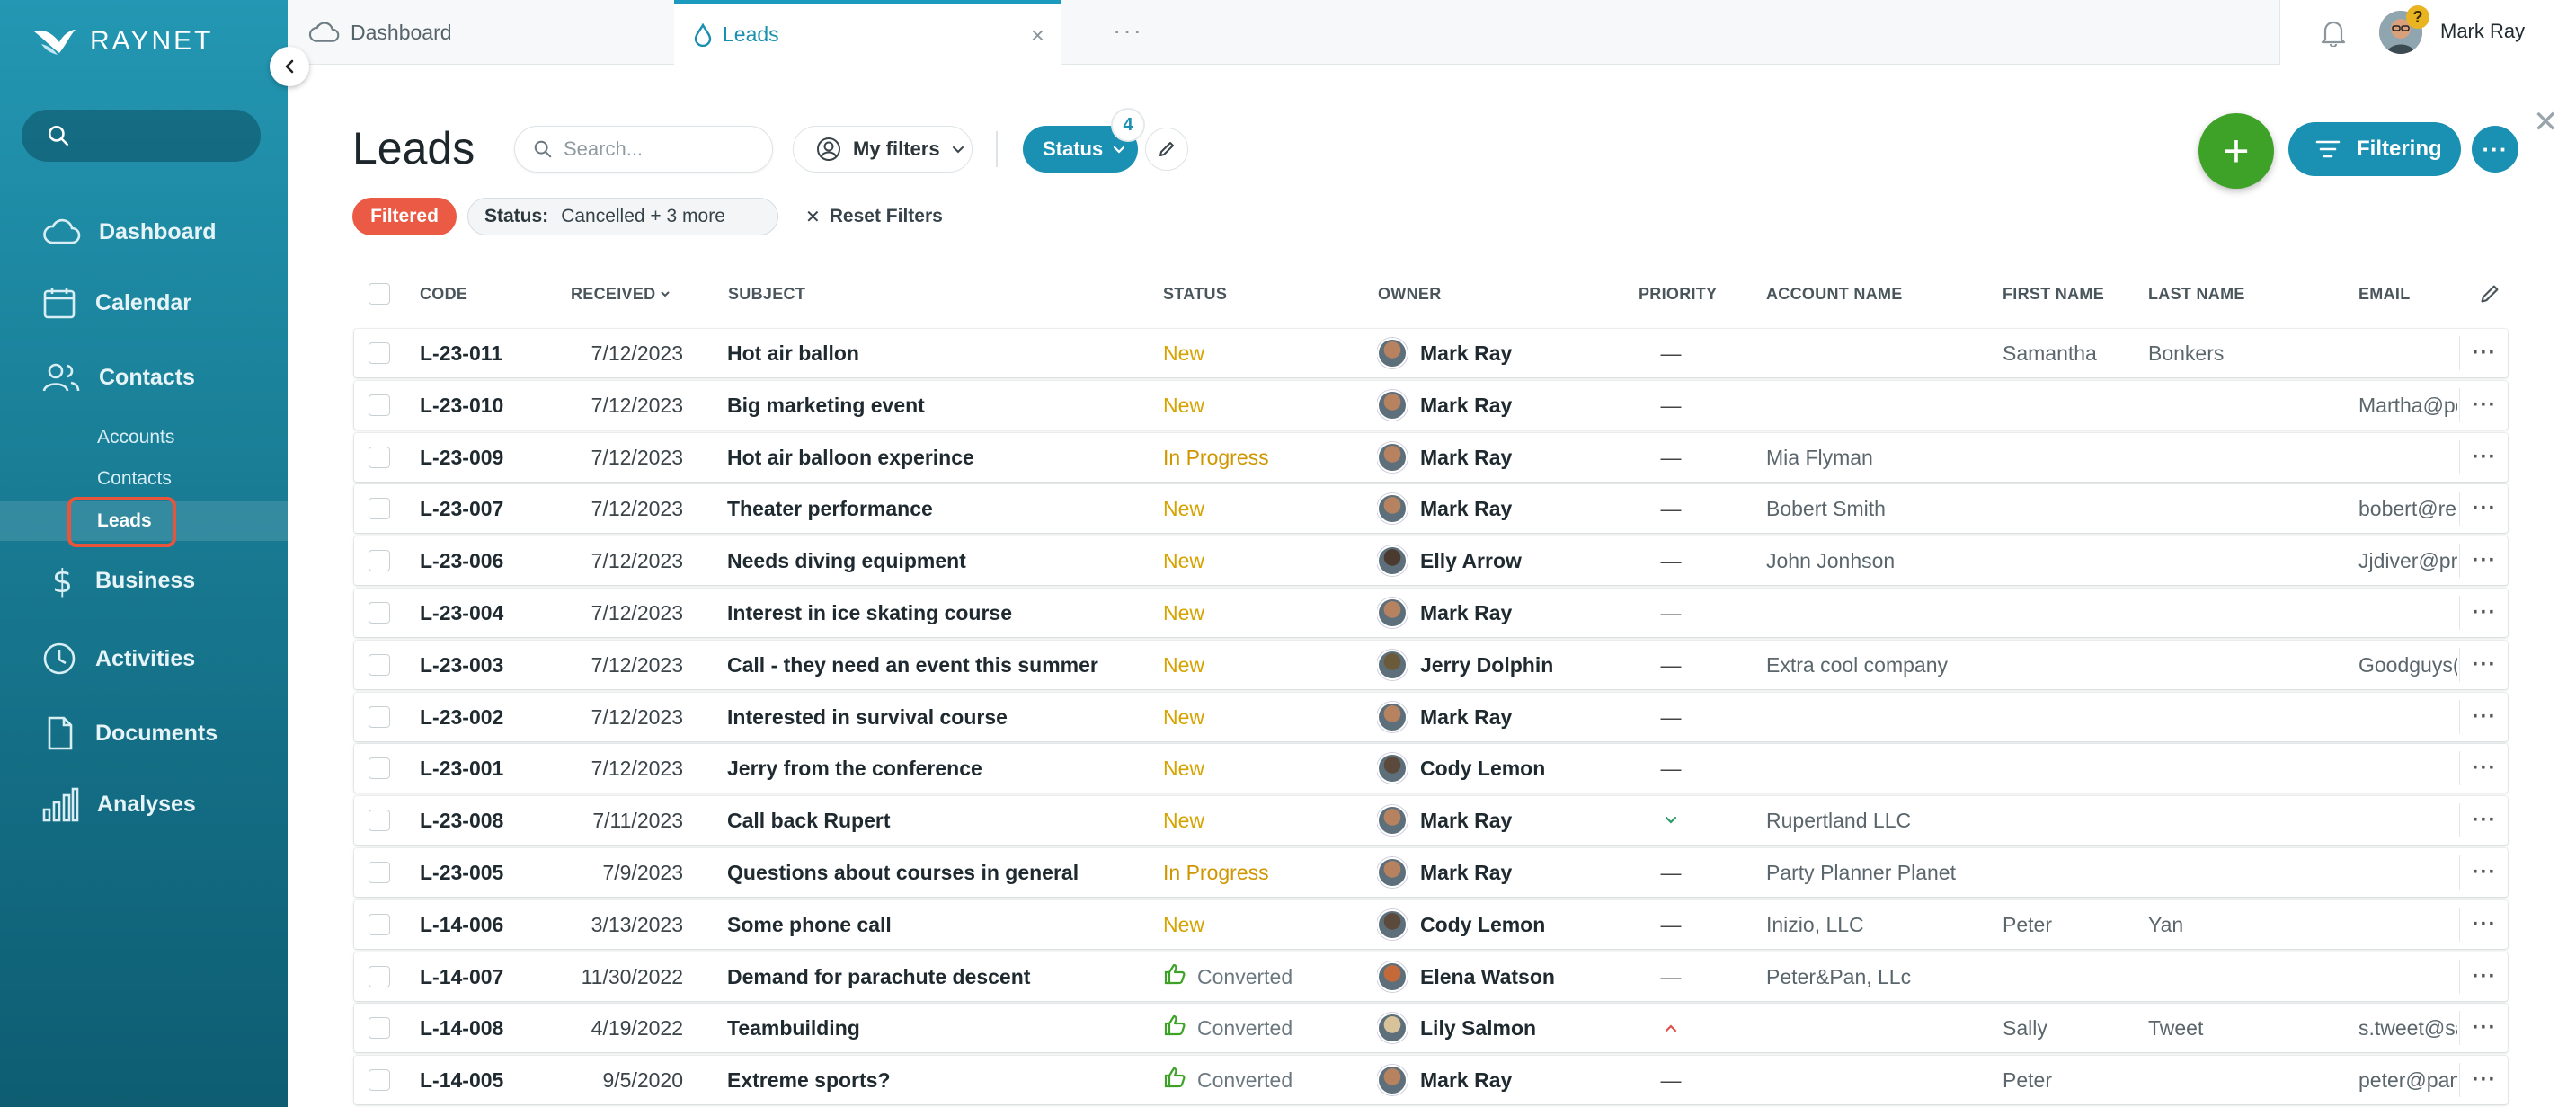  I want to click on sidebar-search-input, so click(163, 135).